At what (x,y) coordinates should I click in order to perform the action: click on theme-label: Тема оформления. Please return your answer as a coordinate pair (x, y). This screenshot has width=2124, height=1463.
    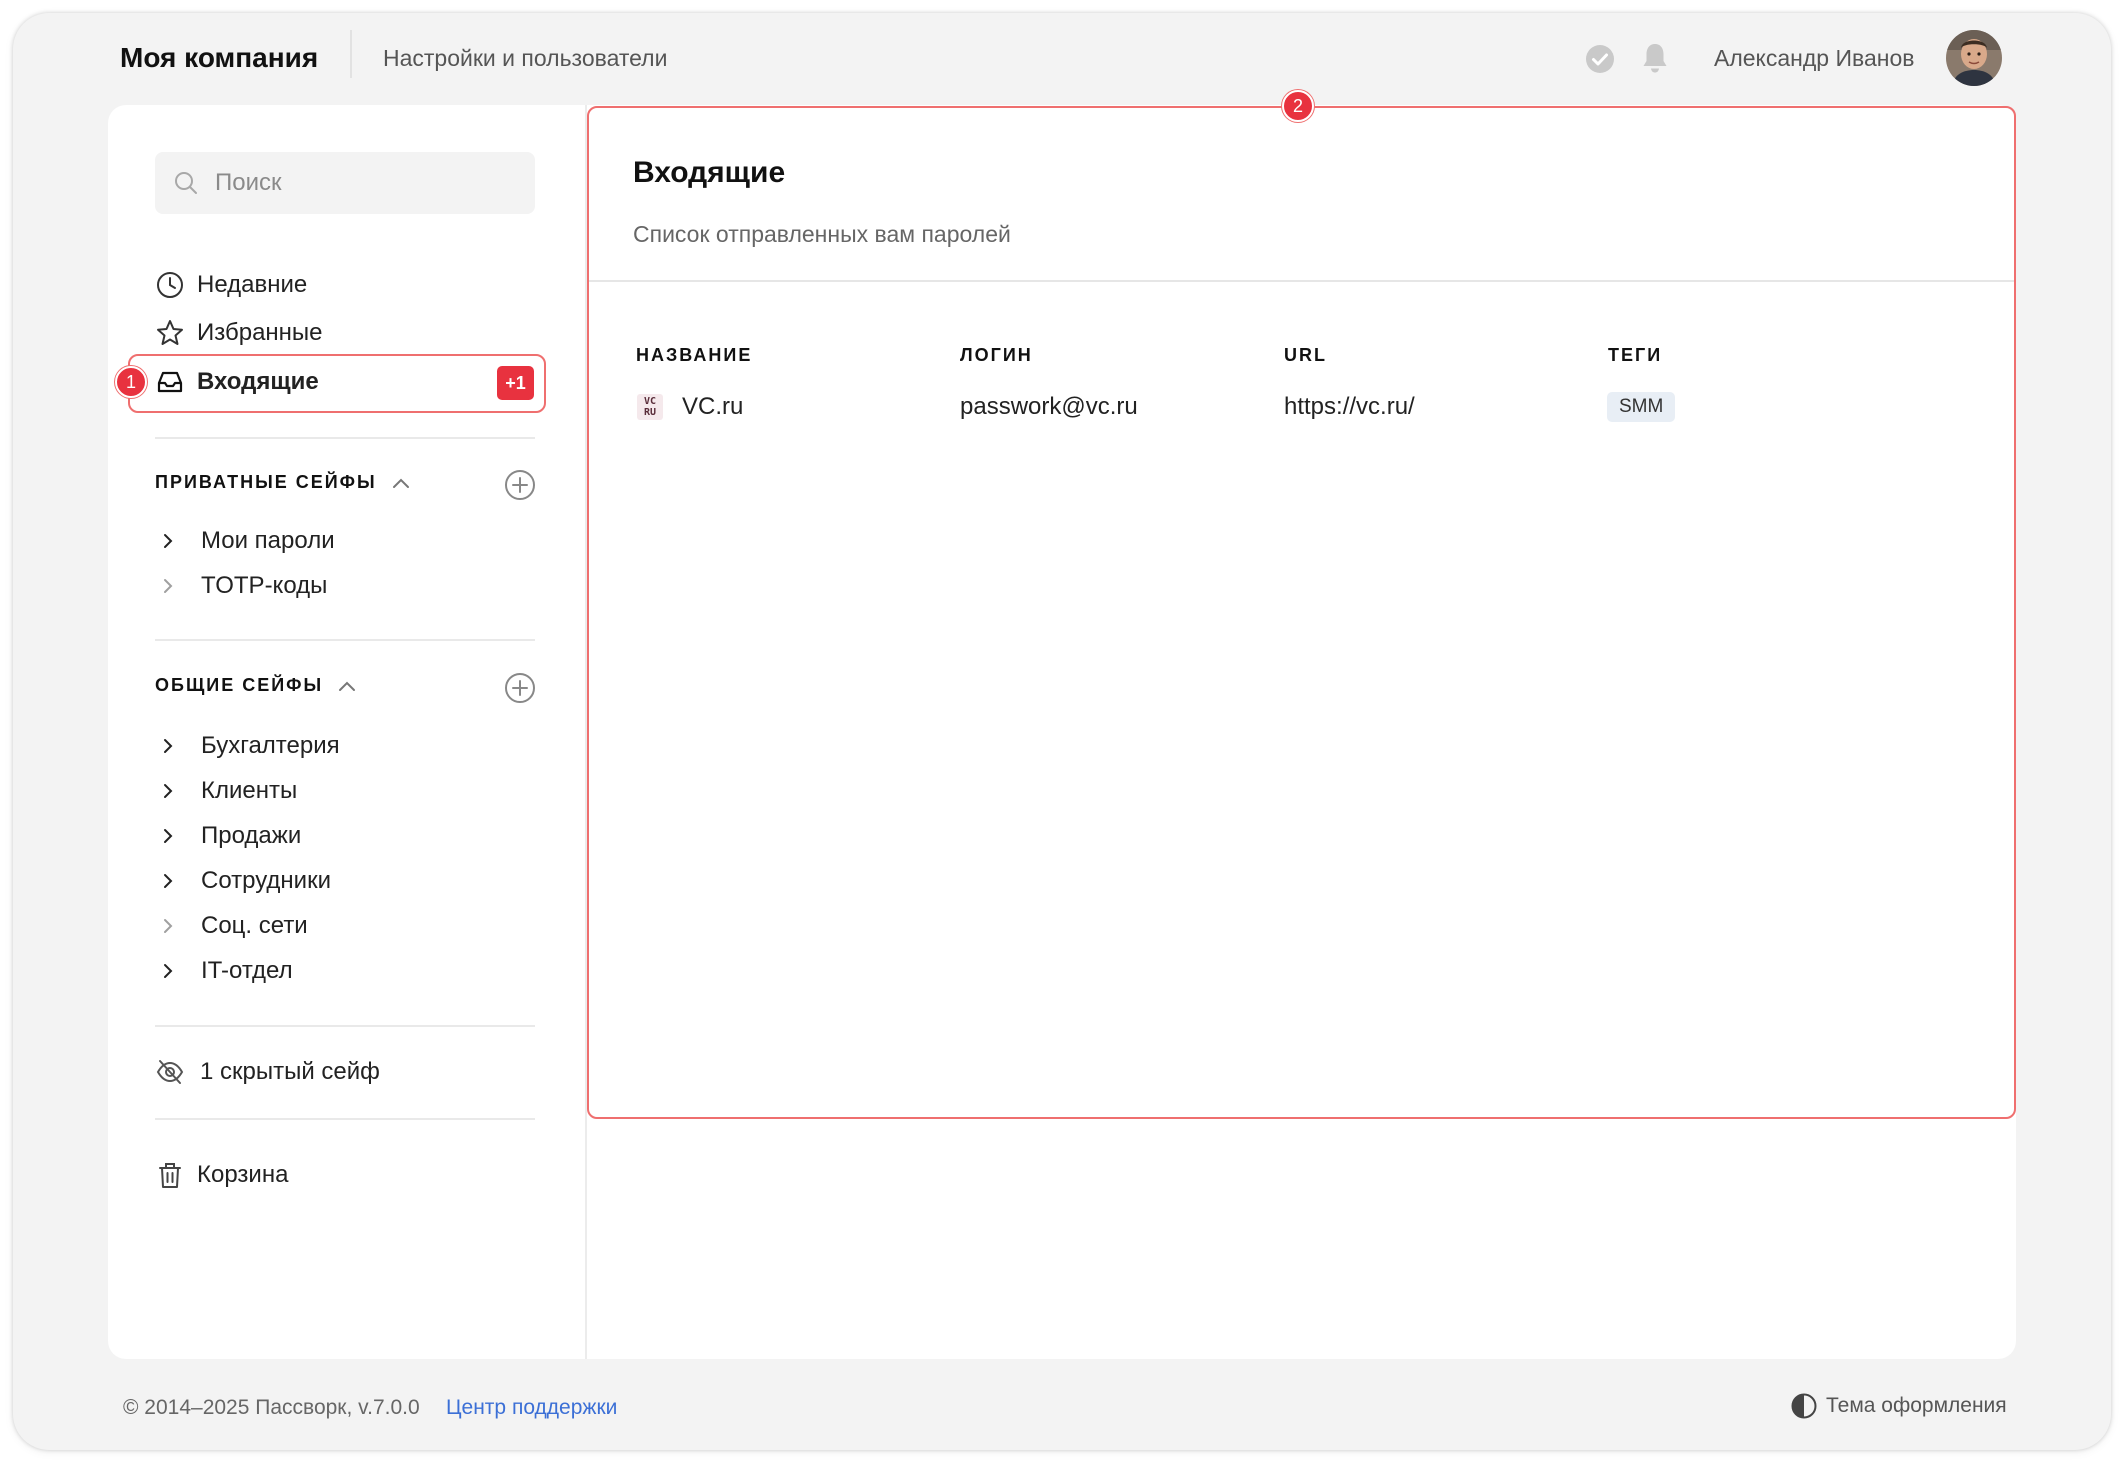
    Looking at the image, I should click on (1916, 1405).